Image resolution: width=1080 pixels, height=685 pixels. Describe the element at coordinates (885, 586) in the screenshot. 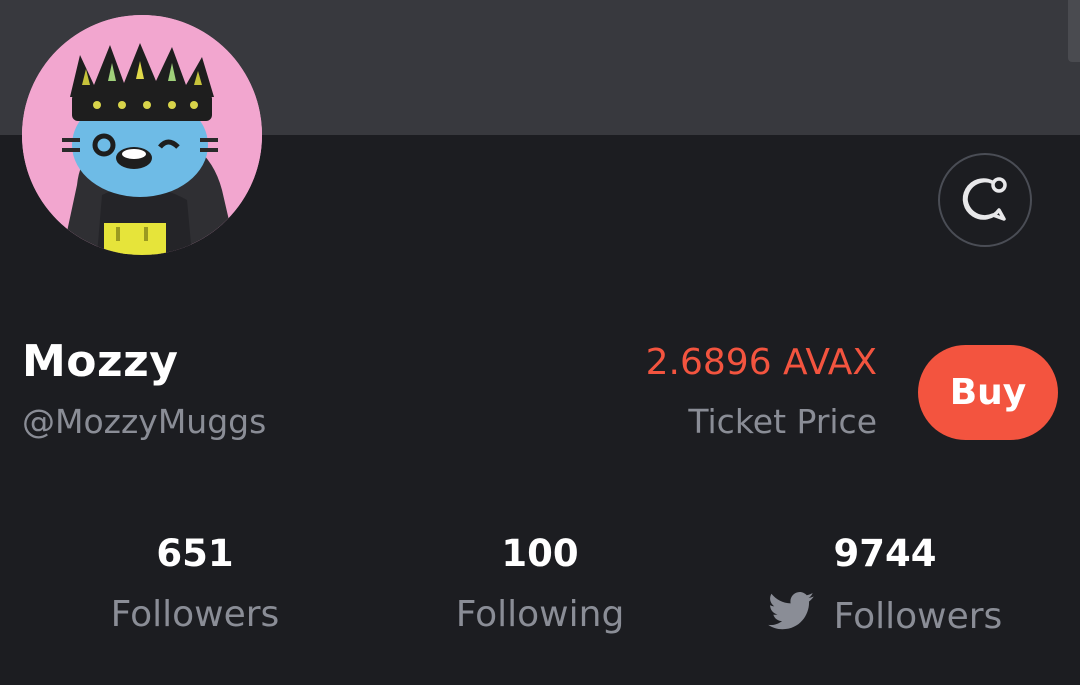

I see `twitter-followers-stat: 9744 Followers` at that location.